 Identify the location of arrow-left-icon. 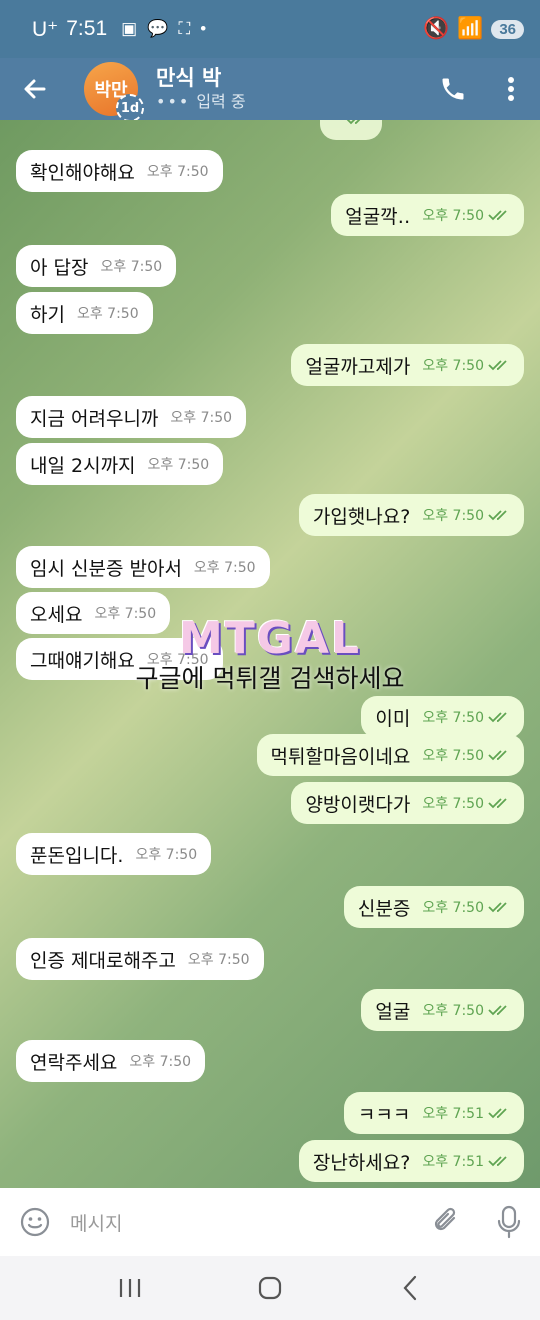
(35, 89).